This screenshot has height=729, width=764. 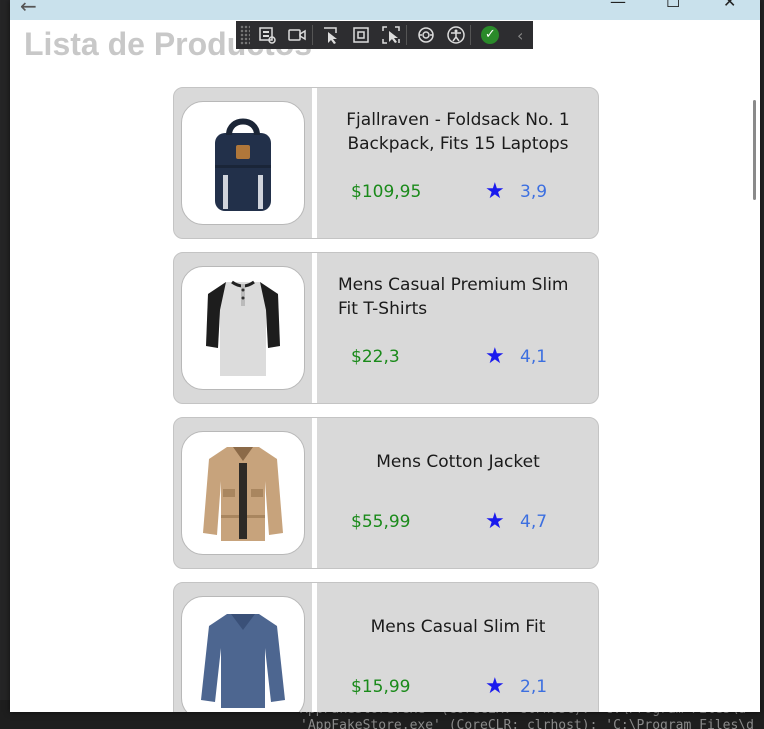 I want to click on product-rating: 3,9, so click(x=534, y=192).